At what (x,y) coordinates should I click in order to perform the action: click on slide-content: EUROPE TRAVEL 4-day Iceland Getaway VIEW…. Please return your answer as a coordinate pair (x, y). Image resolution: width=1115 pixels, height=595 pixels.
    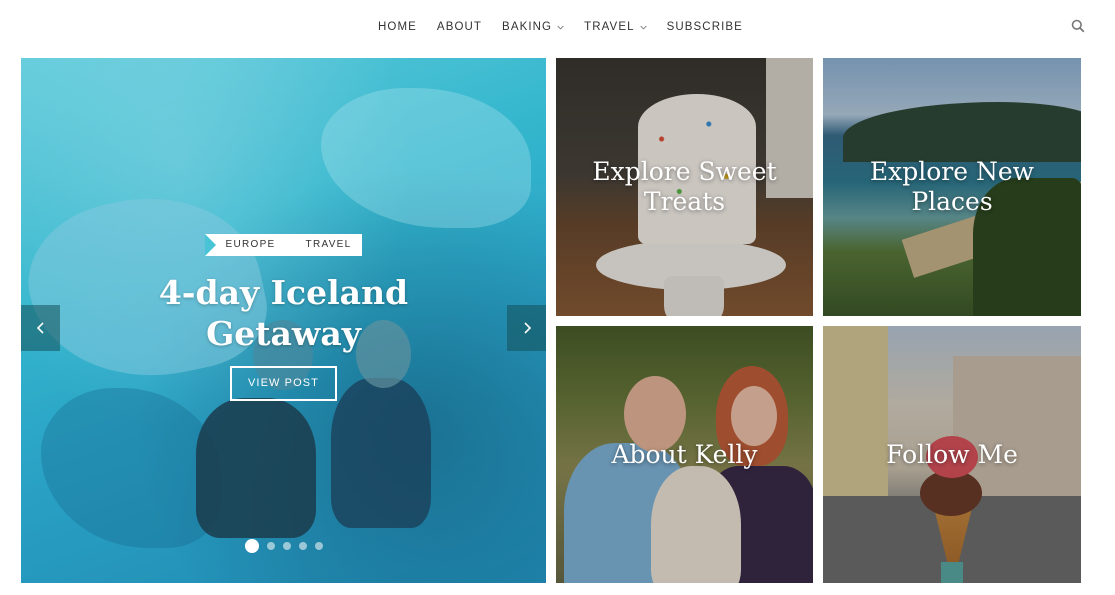
    Looking at the image, I should click on (283, 317).